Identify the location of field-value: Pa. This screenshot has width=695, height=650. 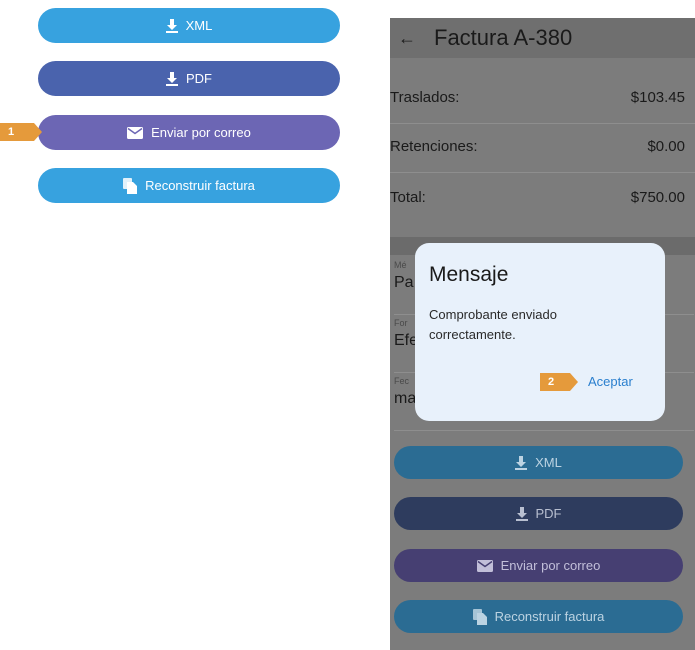
(404, 282).